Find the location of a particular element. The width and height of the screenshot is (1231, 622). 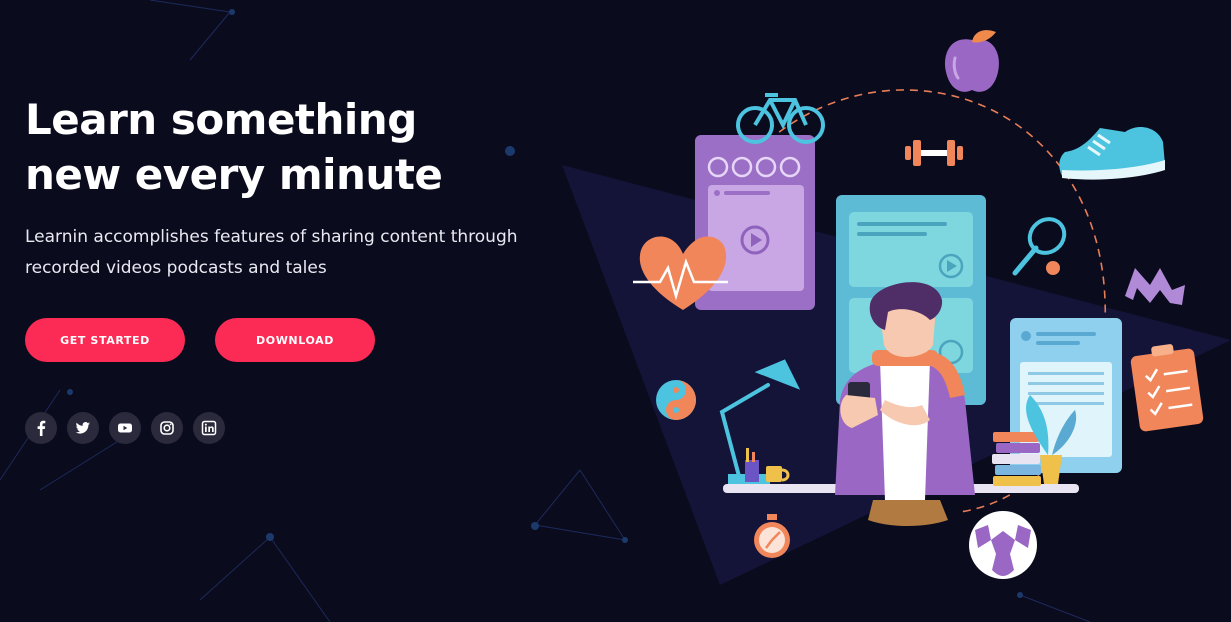

instagram-icon is located at coordinates (167, 428).